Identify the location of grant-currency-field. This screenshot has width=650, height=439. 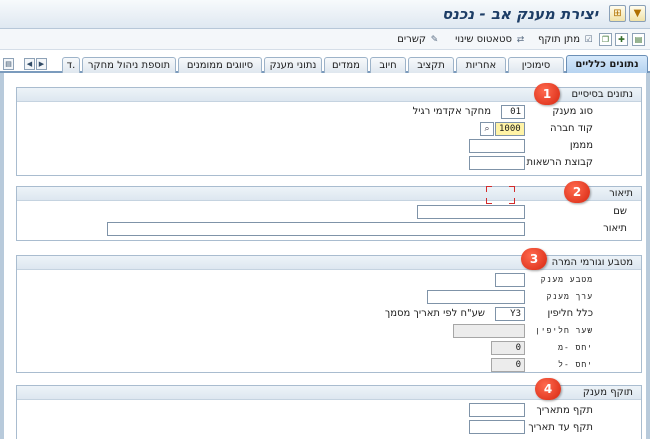
(510, 280).